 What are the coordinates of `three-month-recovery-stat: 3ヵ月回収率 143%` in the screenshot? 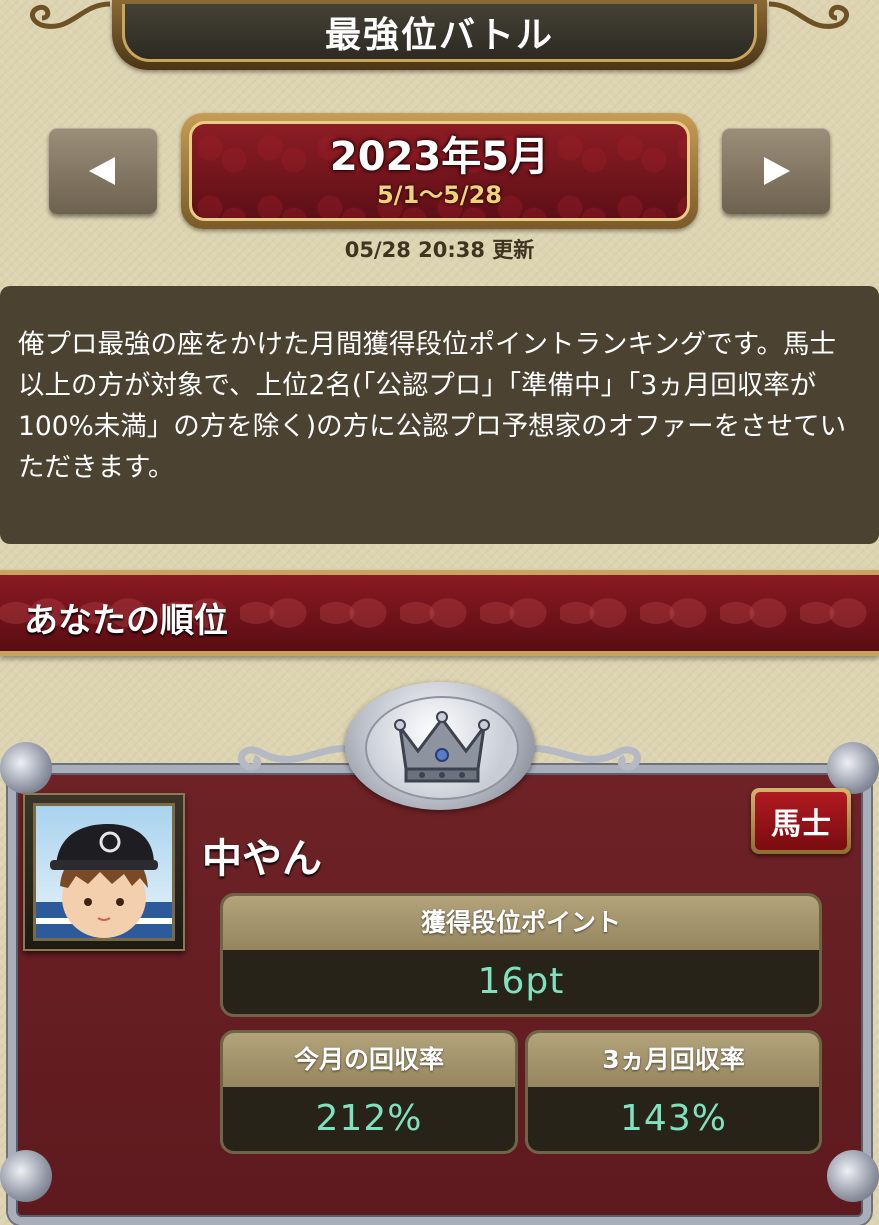 It's located at (673, 1092).